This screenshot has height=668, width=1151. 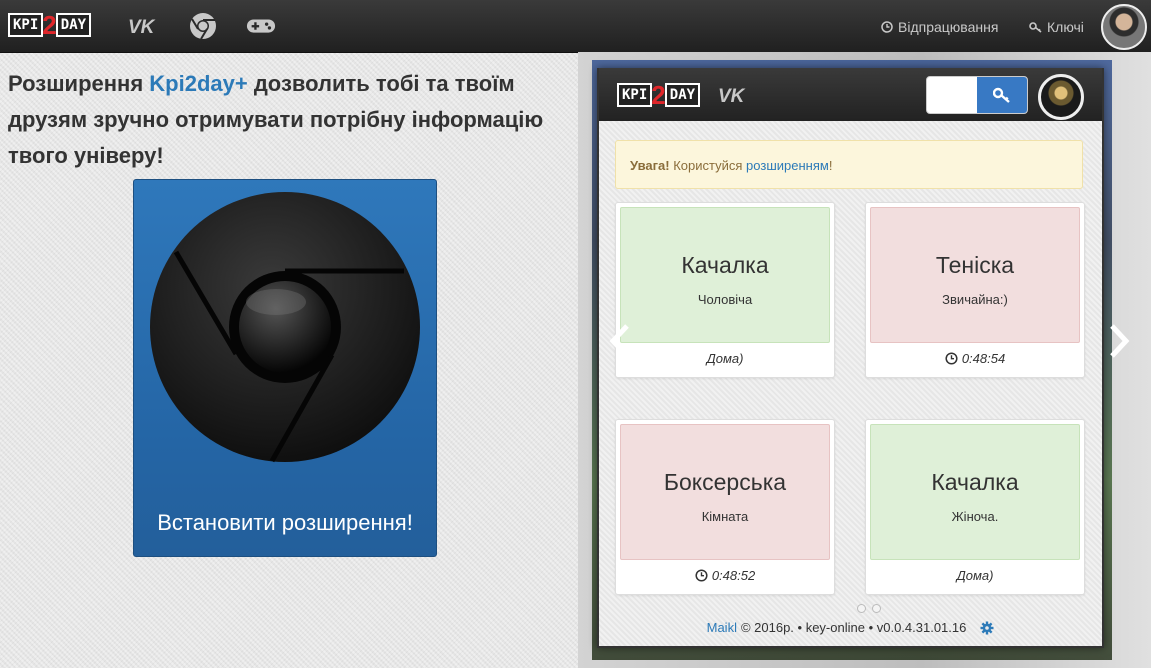 What do you see at coordinates (575, 26) in the screenshot?
I see `top-navbar: KPI 2 DAY VK Відпрацювання Ключі` at bounding box center [575, 26].